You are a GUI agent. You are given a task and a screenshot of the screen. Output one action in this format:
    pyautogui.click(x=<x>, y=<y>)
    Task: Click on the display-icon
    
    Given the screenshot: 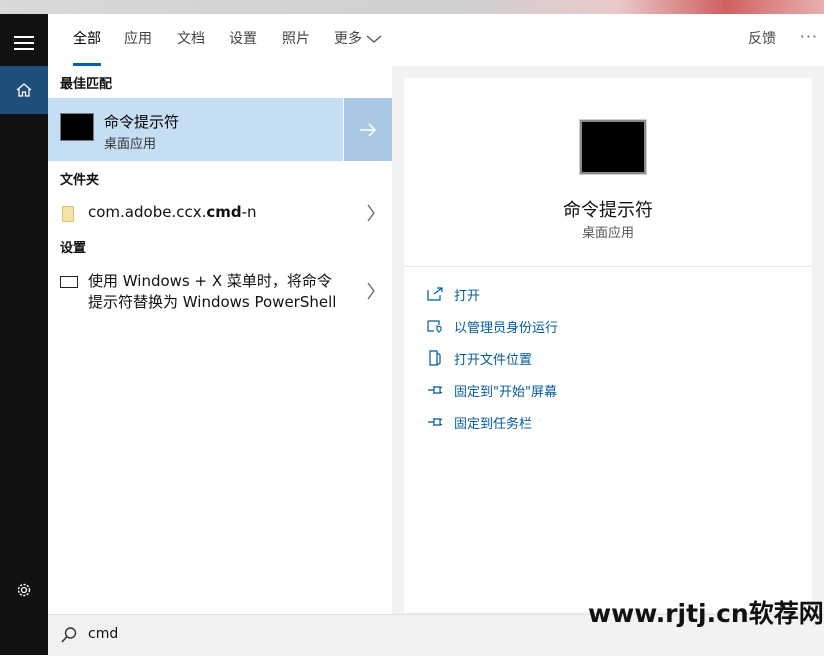 What is the action you would take?
    pyautogui.click(x=69, y=282)
    